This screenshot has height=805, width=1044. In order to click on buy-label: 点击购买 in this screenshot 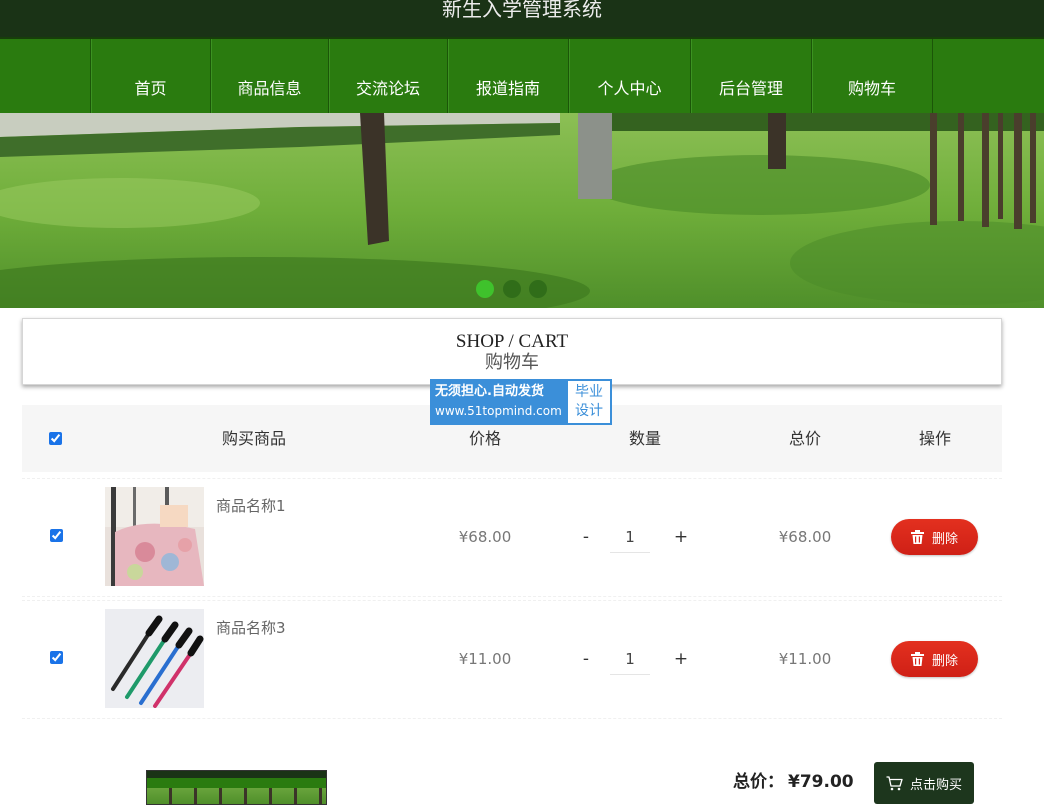, I will do `click(935, 785)`.